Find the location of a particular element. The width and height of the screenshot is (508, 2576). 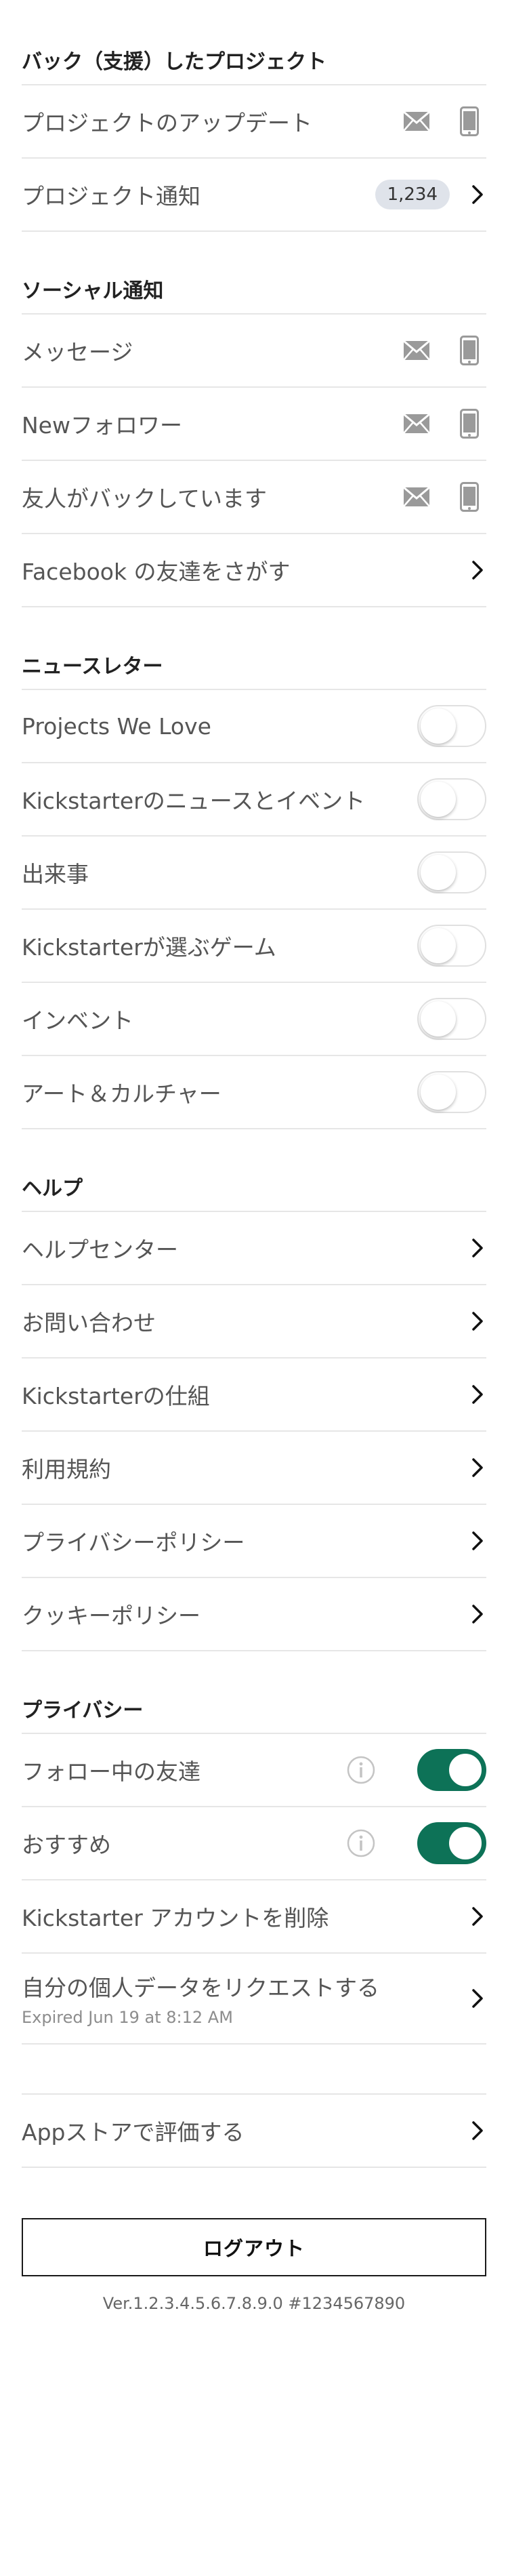

row-cookie-policy: クッキーポリシー is located at coordinates (254, 1614).